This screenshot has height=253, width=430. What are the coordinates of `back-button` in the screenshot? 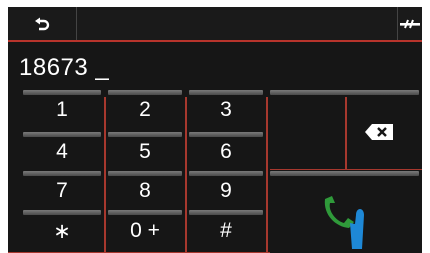 It's located at (42, 23).